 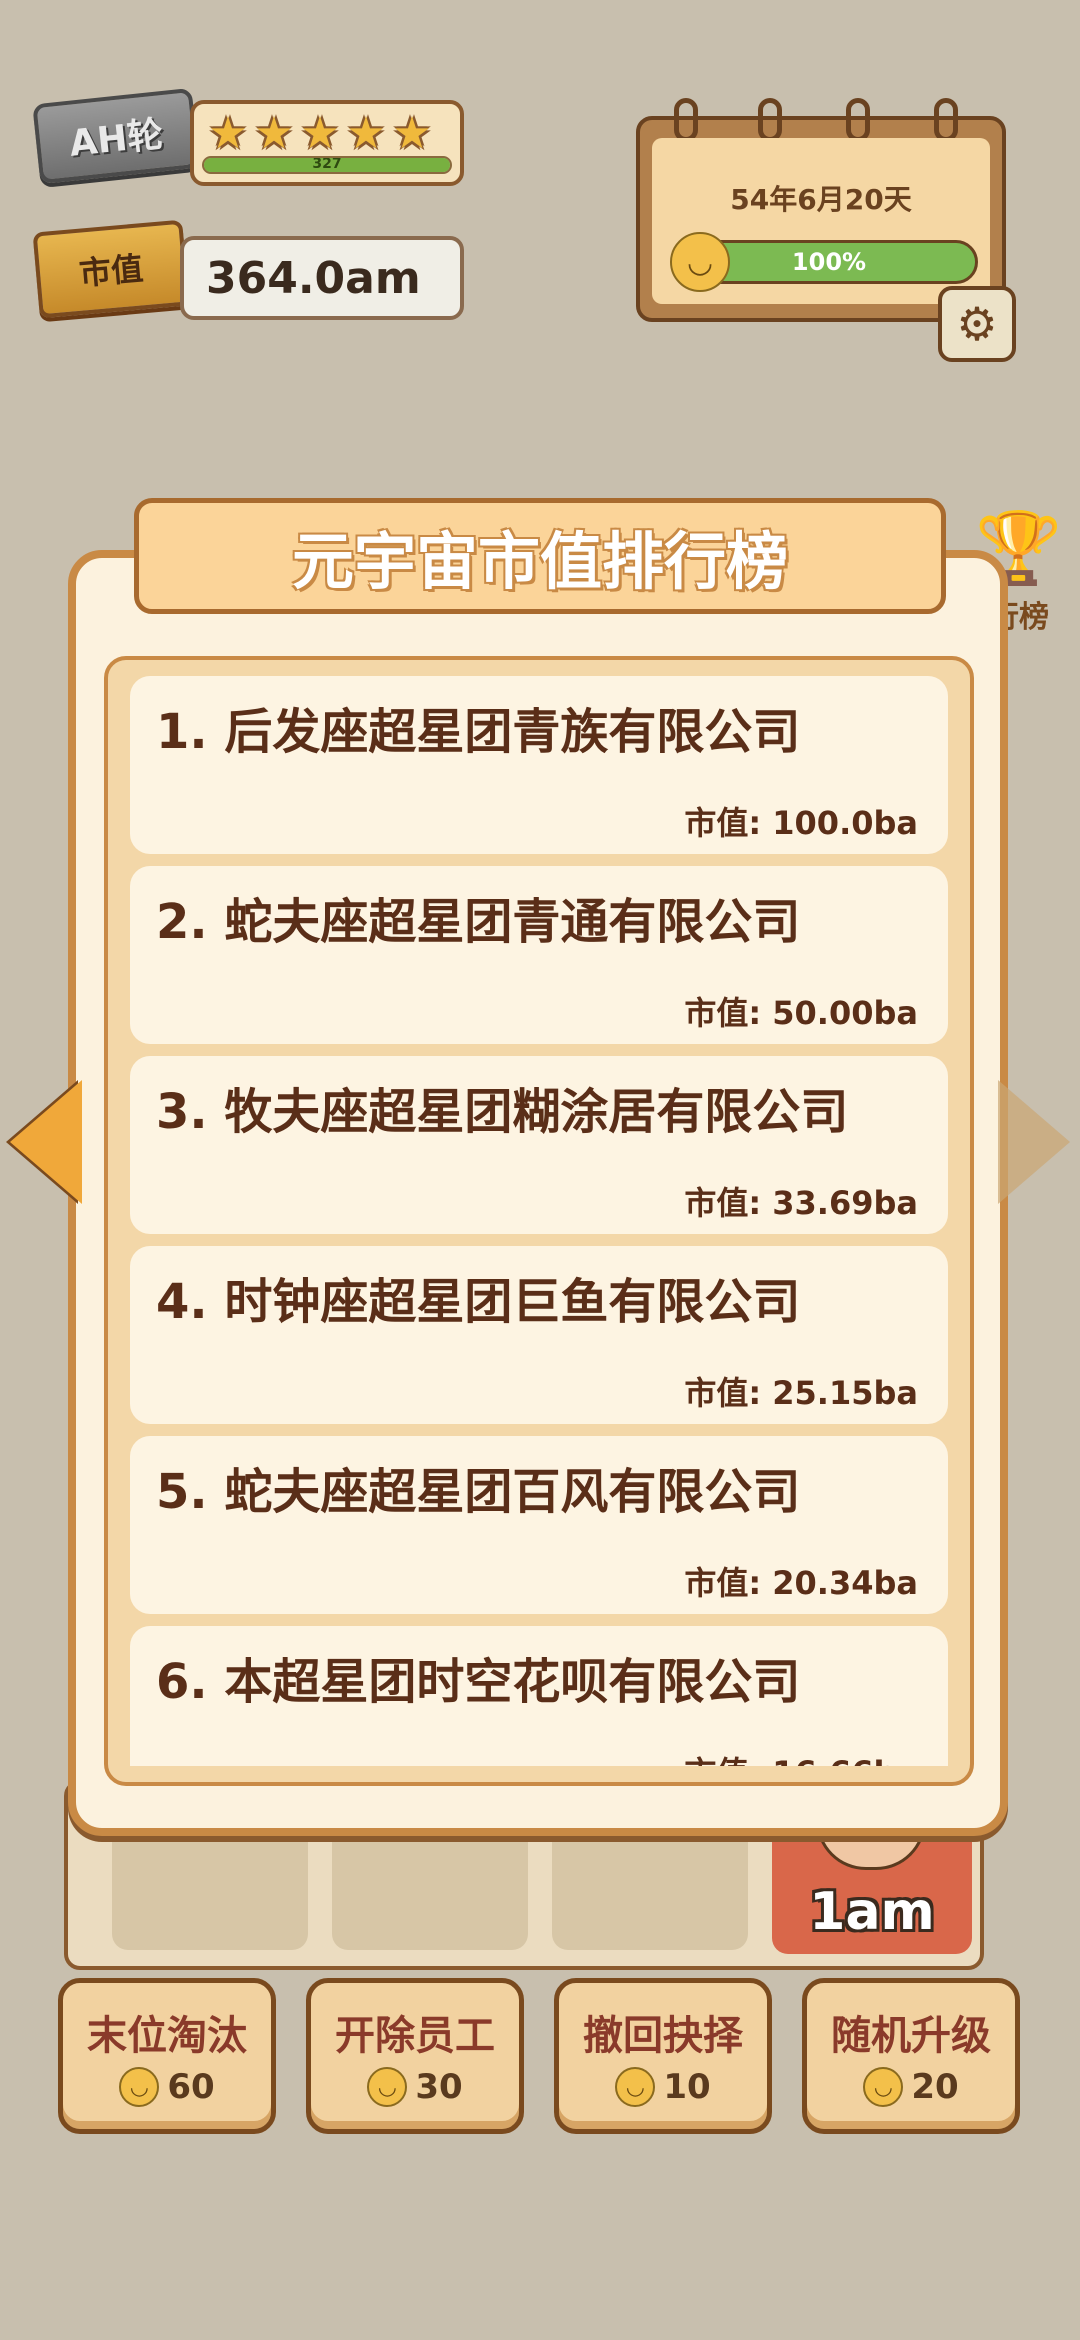 I want to click on funding-round-plate: AH轮, so click(x=116, y=136).